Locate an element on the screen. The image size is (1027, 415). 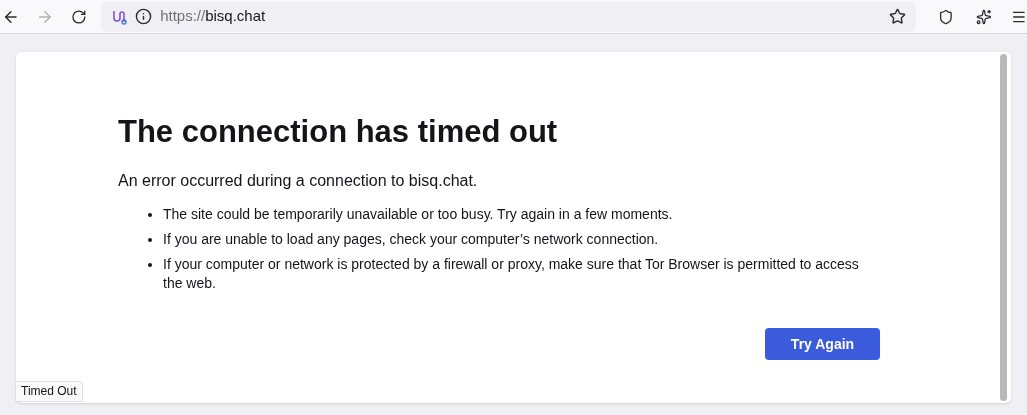
sparkles-icon is located at coordinates (983, 16).